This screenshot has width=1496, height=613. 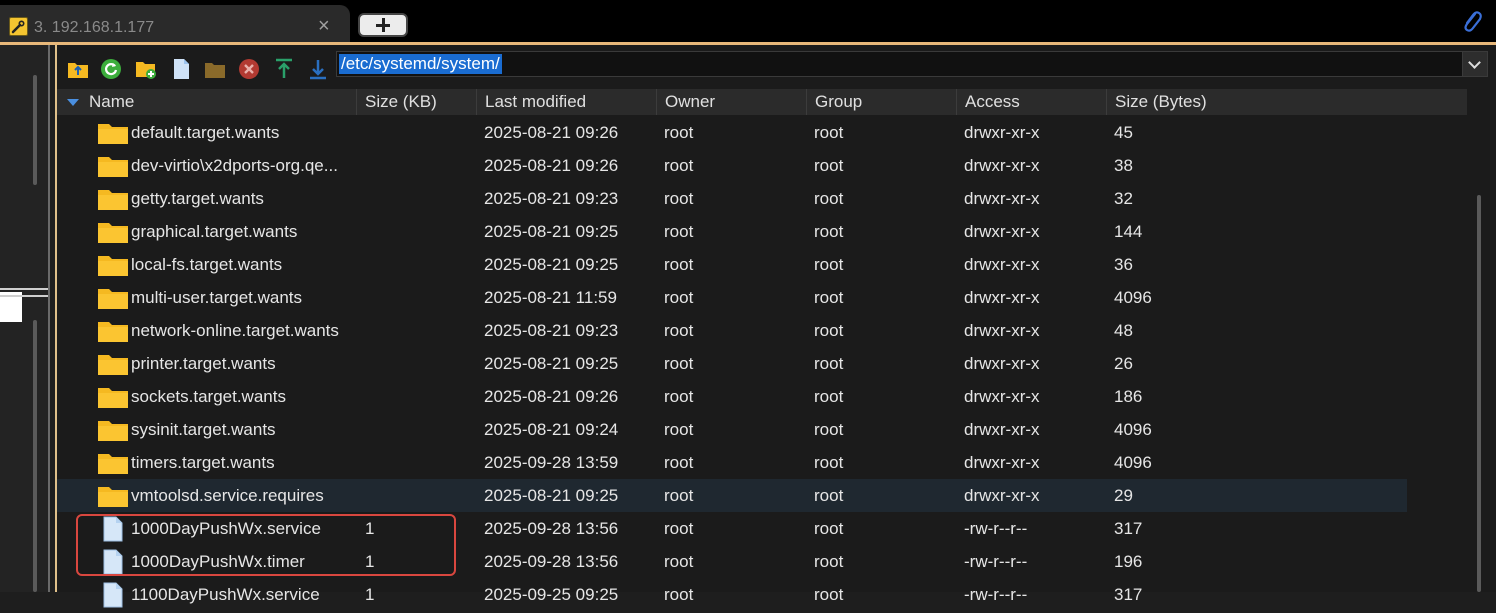 What do you see at coordinates (284, 69) in the screenshot?
I see `upload-icon` at bounding box center [284, 69].